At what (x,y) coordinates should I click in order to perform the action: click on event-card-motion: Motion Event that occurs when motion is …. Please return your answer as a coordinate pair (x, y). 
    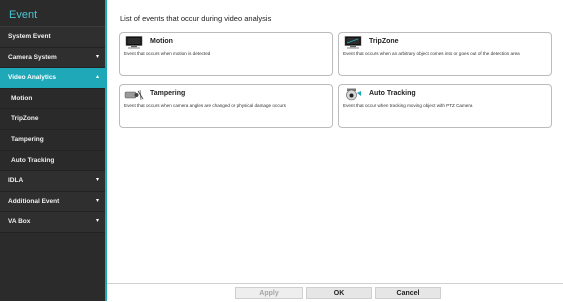
    Looking at the image, I should click on (226, 54).